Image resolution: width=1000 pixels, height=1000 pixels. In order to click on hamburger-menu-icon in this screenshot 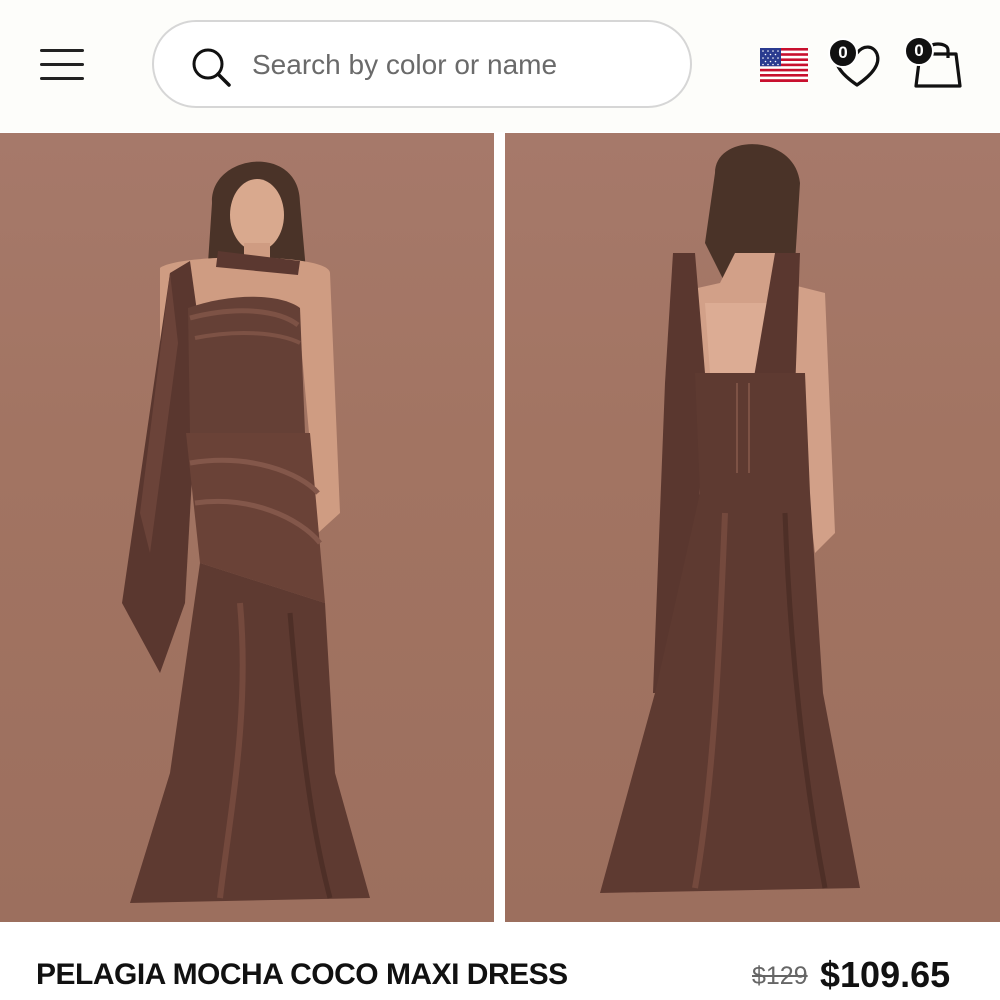, I will do `click(62, 64)`.